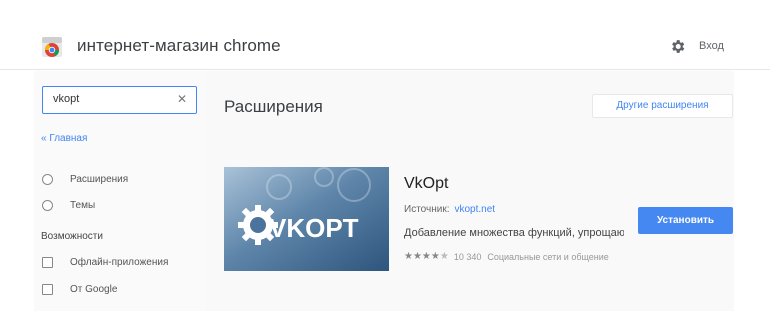  I want to click on svg-text: VKOPT, so click(314, 228).